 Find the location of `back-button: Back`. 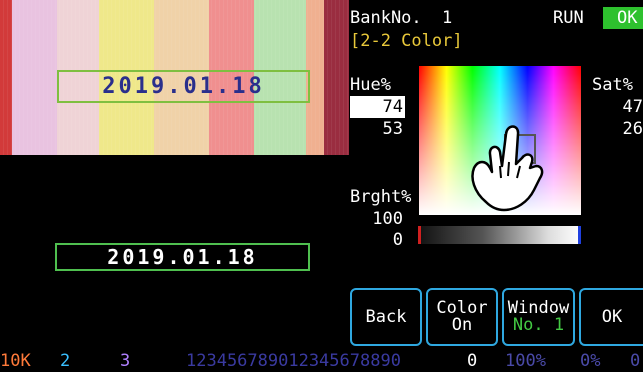

back-button: Back is located at coordinates (386, 317).